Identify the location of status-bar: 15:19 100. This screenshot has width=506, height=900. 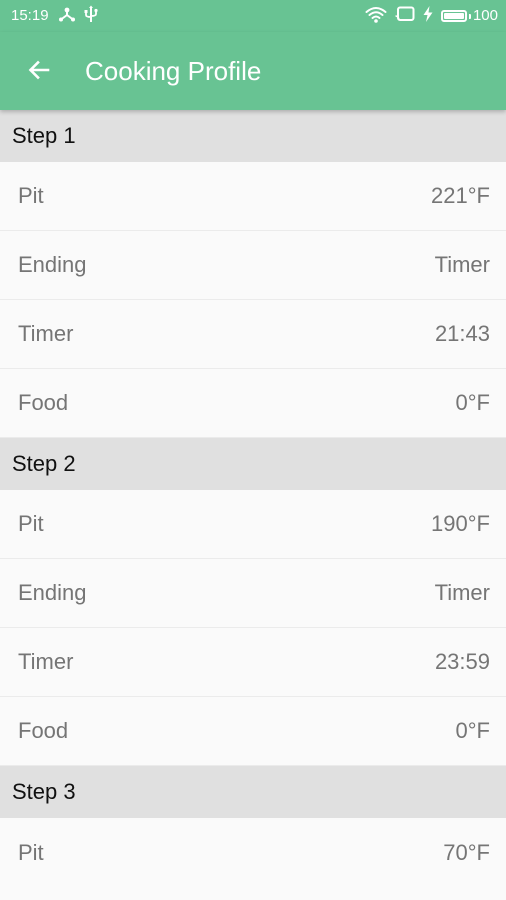
(253, 16).